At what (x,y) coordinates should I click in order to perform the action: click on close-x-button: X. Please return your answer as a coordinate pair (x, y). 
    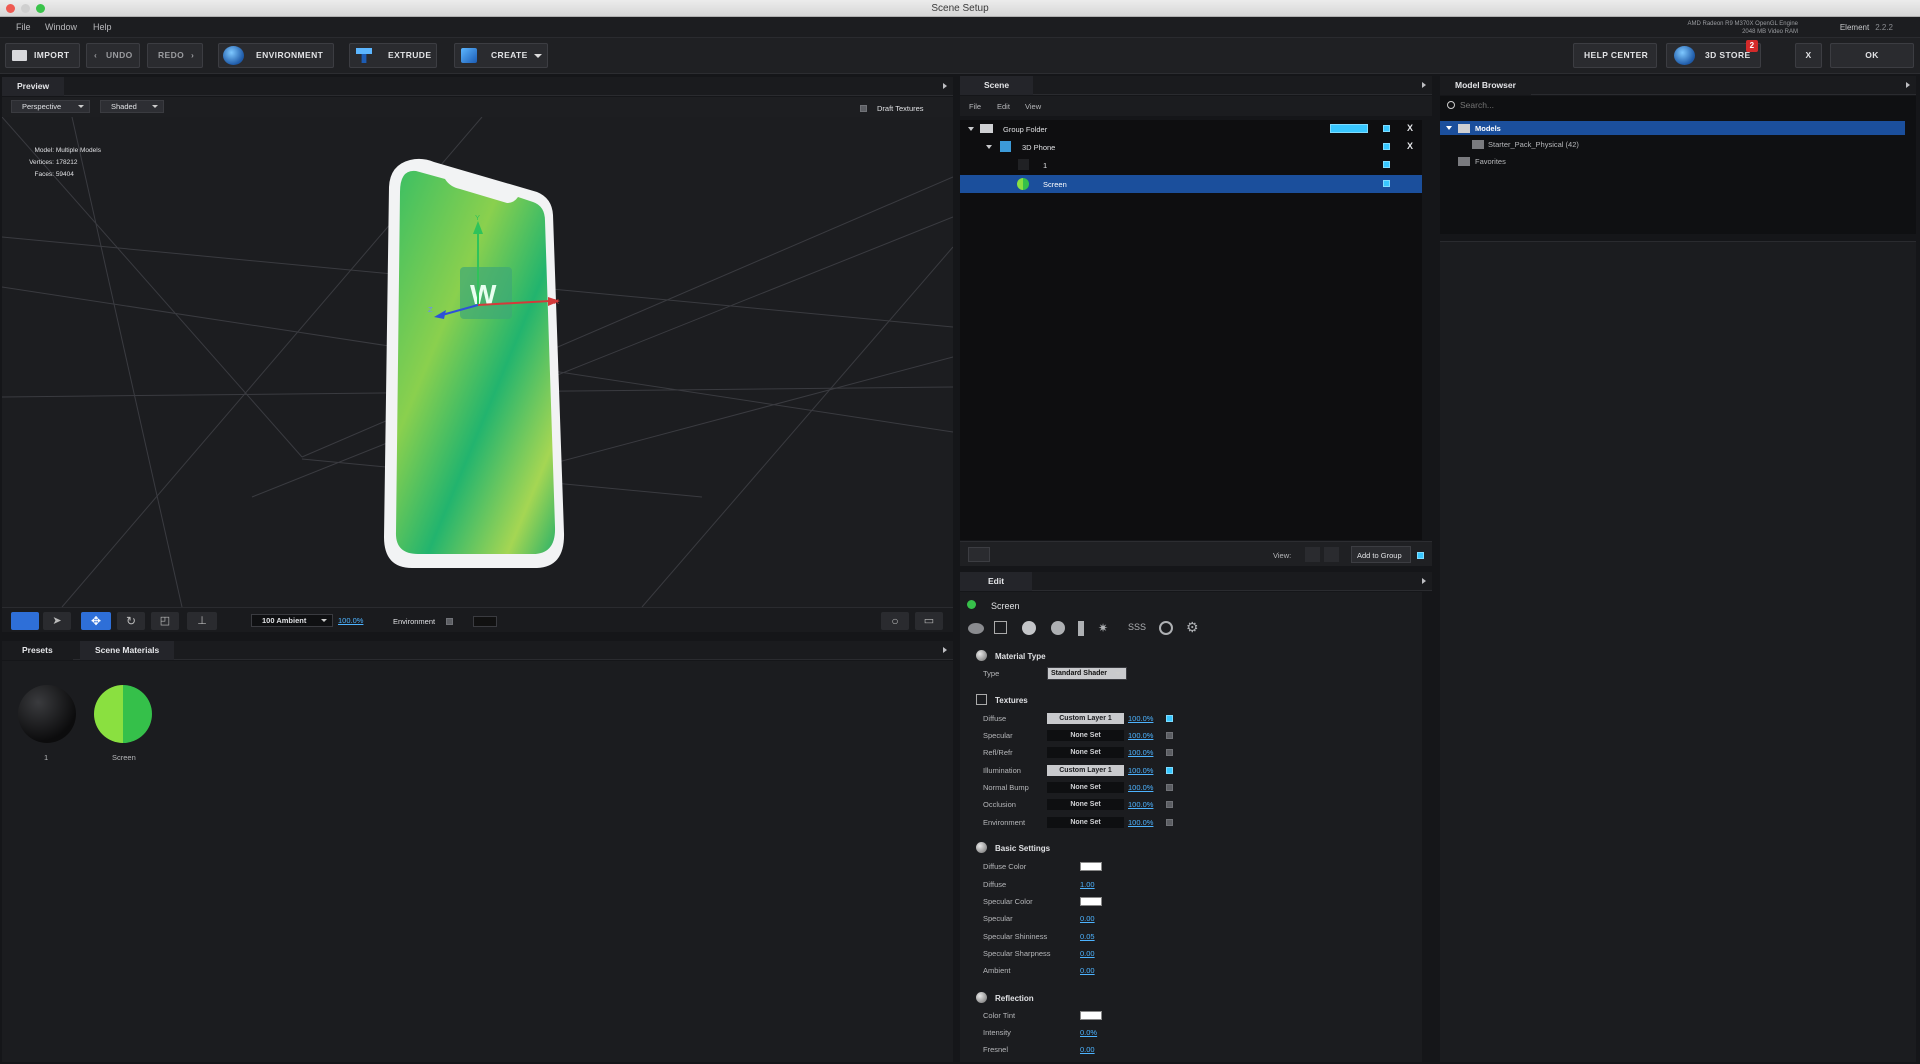
    Looking at the image, I should click on (1808, 55).